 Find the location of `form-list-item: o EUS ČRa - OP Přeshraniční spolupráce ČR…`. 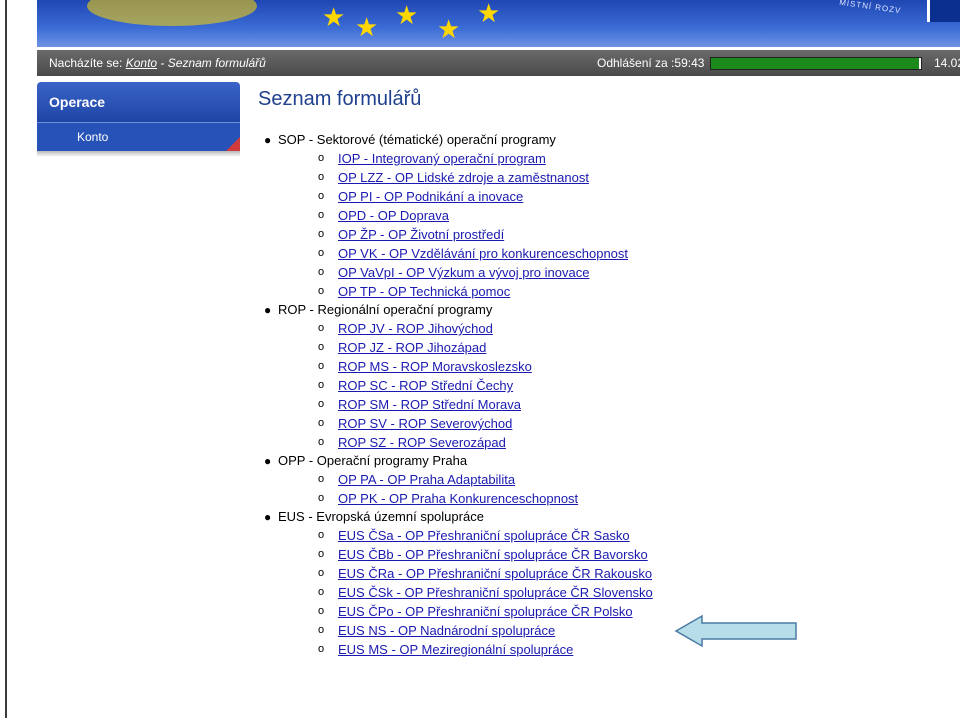

form-list-item: o EUS ČRa - OP Přeshraniční spolupráce ČR… is located at coordinates (628, 573).